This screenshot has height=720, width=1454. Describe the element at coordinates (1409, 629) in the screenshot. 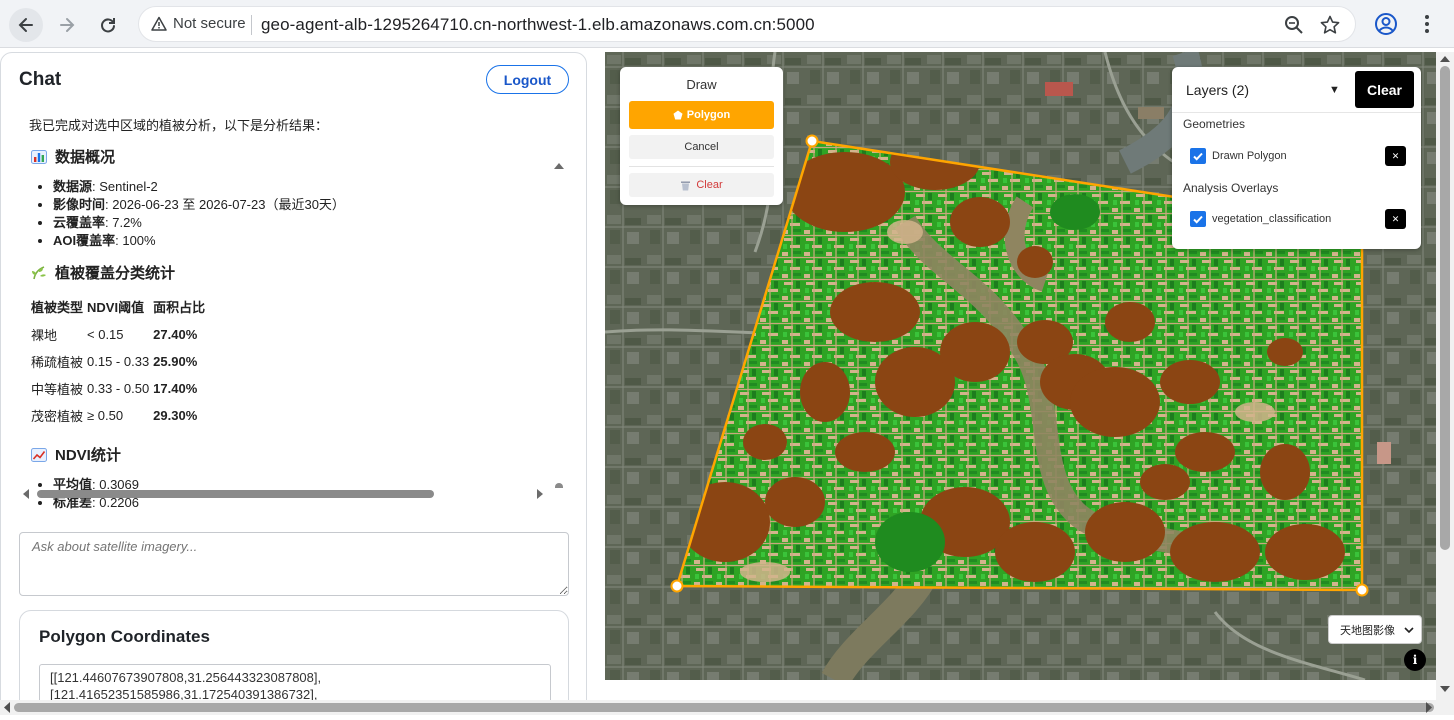

I see `chevron-down-icon` at that location.